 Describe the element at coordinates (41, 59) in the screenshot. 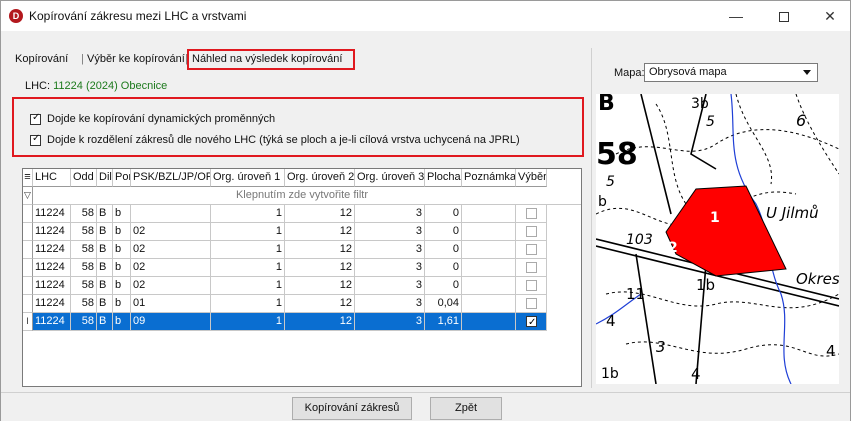

I see `tab-kopirovani: Kopírování` at that location.